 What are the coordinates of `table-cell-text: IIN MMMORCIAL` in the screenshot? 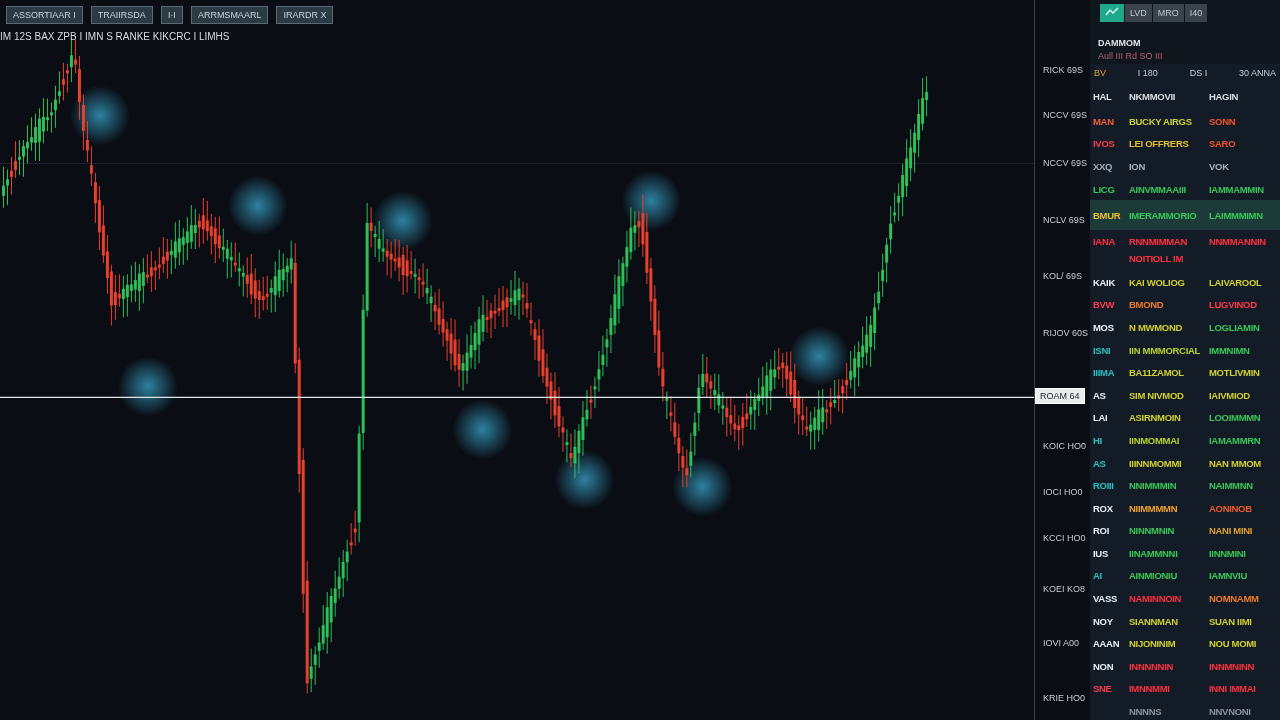 It's located at (1165, 350).